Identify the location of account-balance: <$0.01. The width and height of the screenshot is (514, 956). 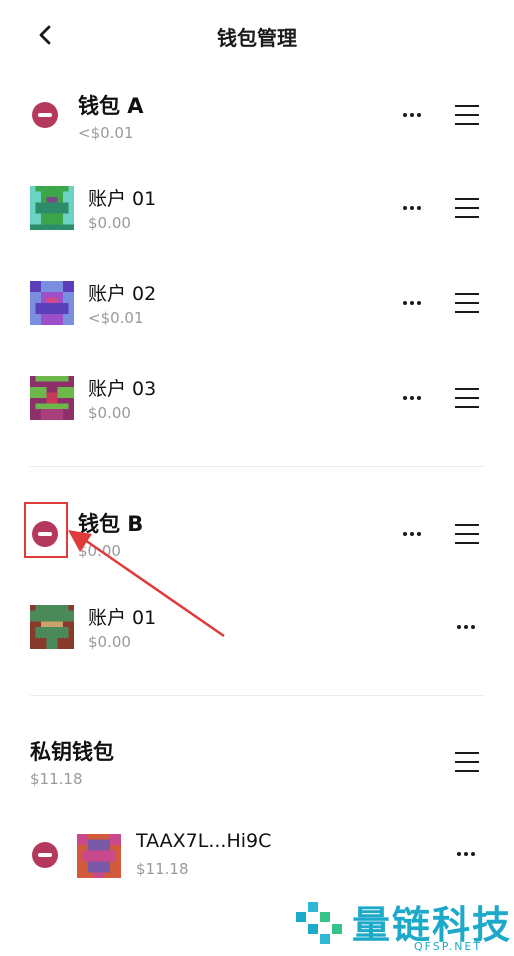
(116, 318).